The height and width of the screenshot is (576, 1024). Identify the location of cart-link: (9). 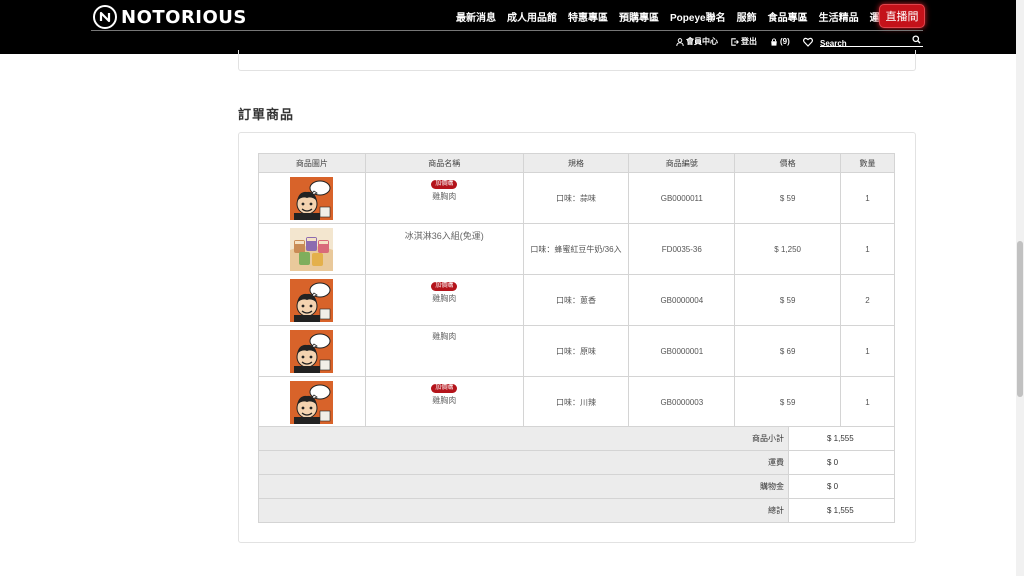
(780, 41).